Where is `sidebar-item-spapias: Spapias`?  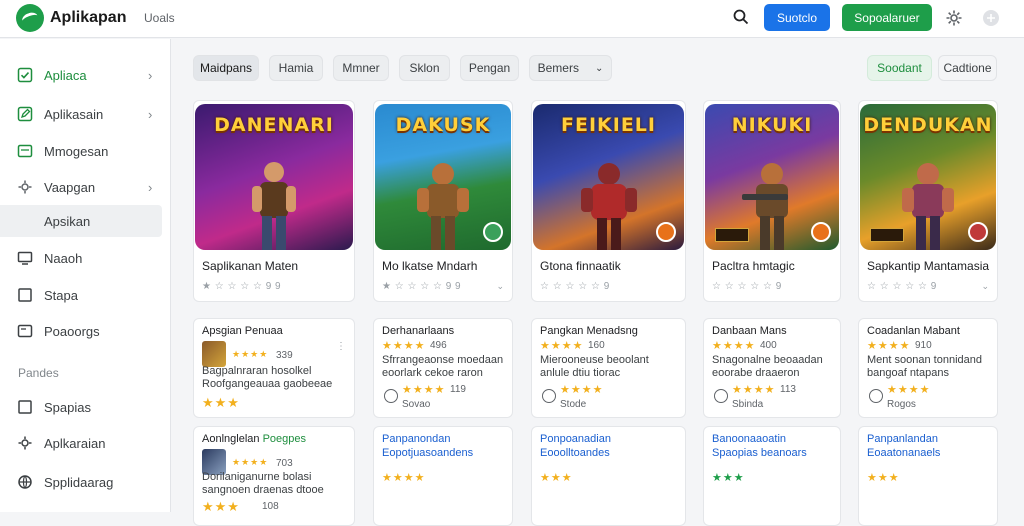
sidebar-item-spapias: Spapias is located at coordinates (85, 407).